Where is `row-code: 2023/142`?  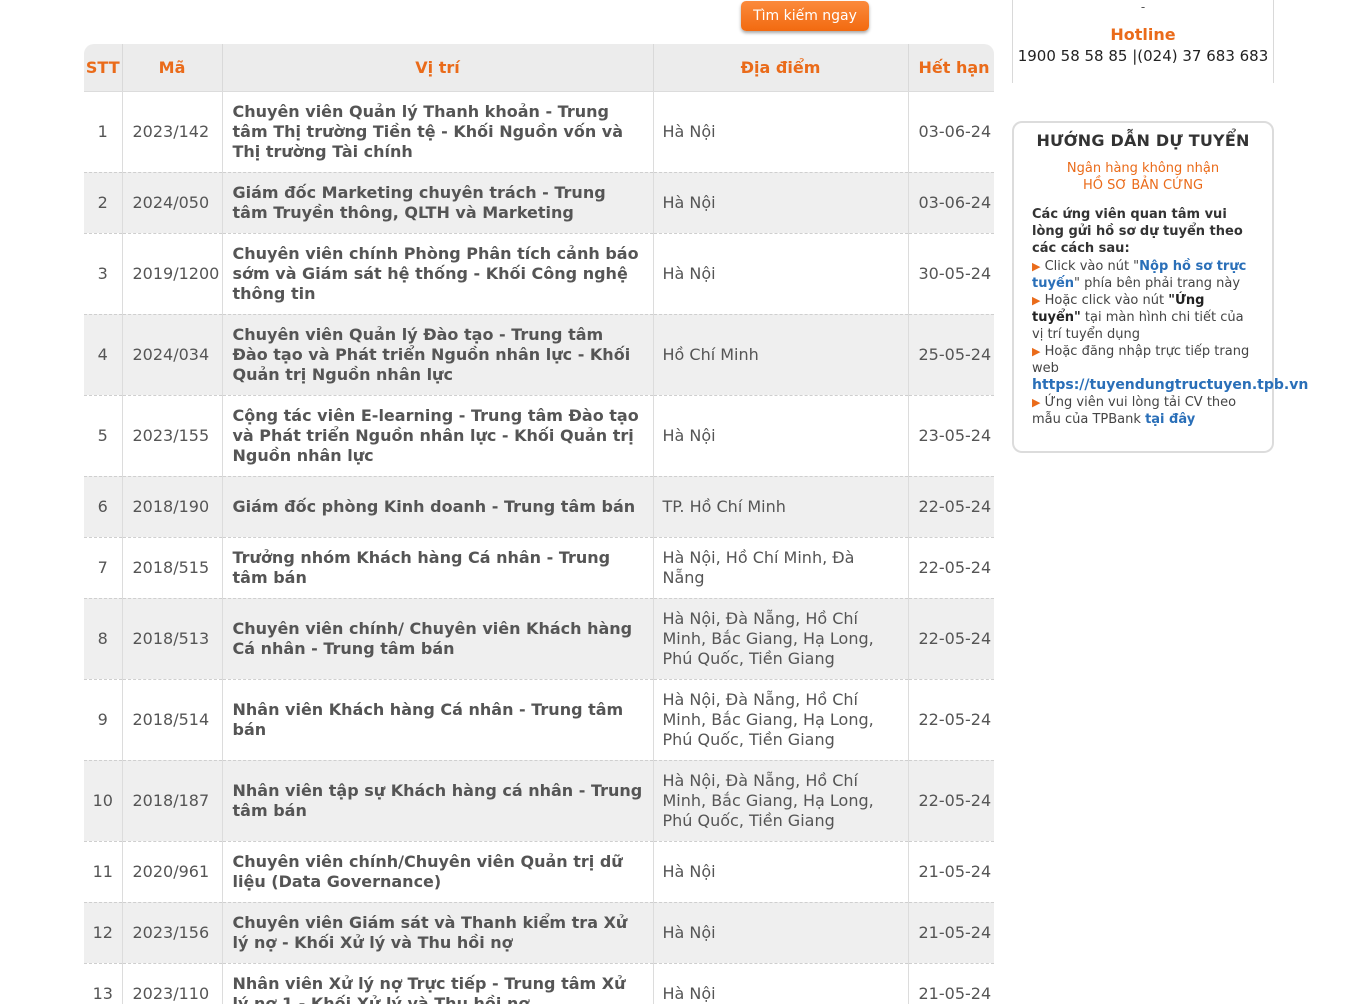 row-code: 2023/142 is located at coordinates (172, 132).